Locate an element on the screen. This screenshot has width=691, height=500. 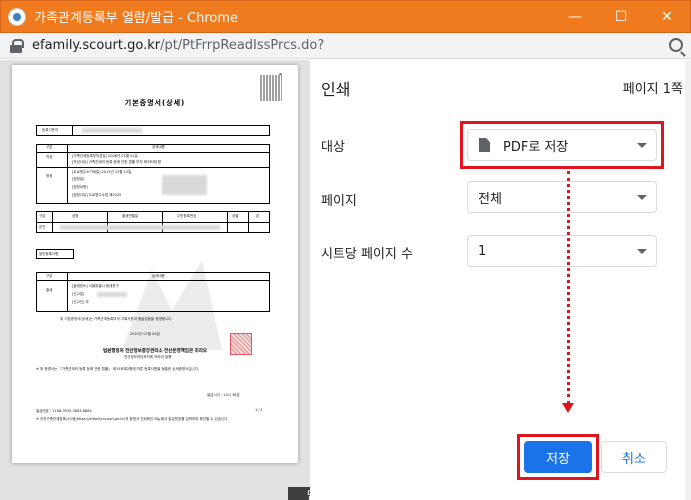
doc-text: 성별 is located at coordinates (235, 216).